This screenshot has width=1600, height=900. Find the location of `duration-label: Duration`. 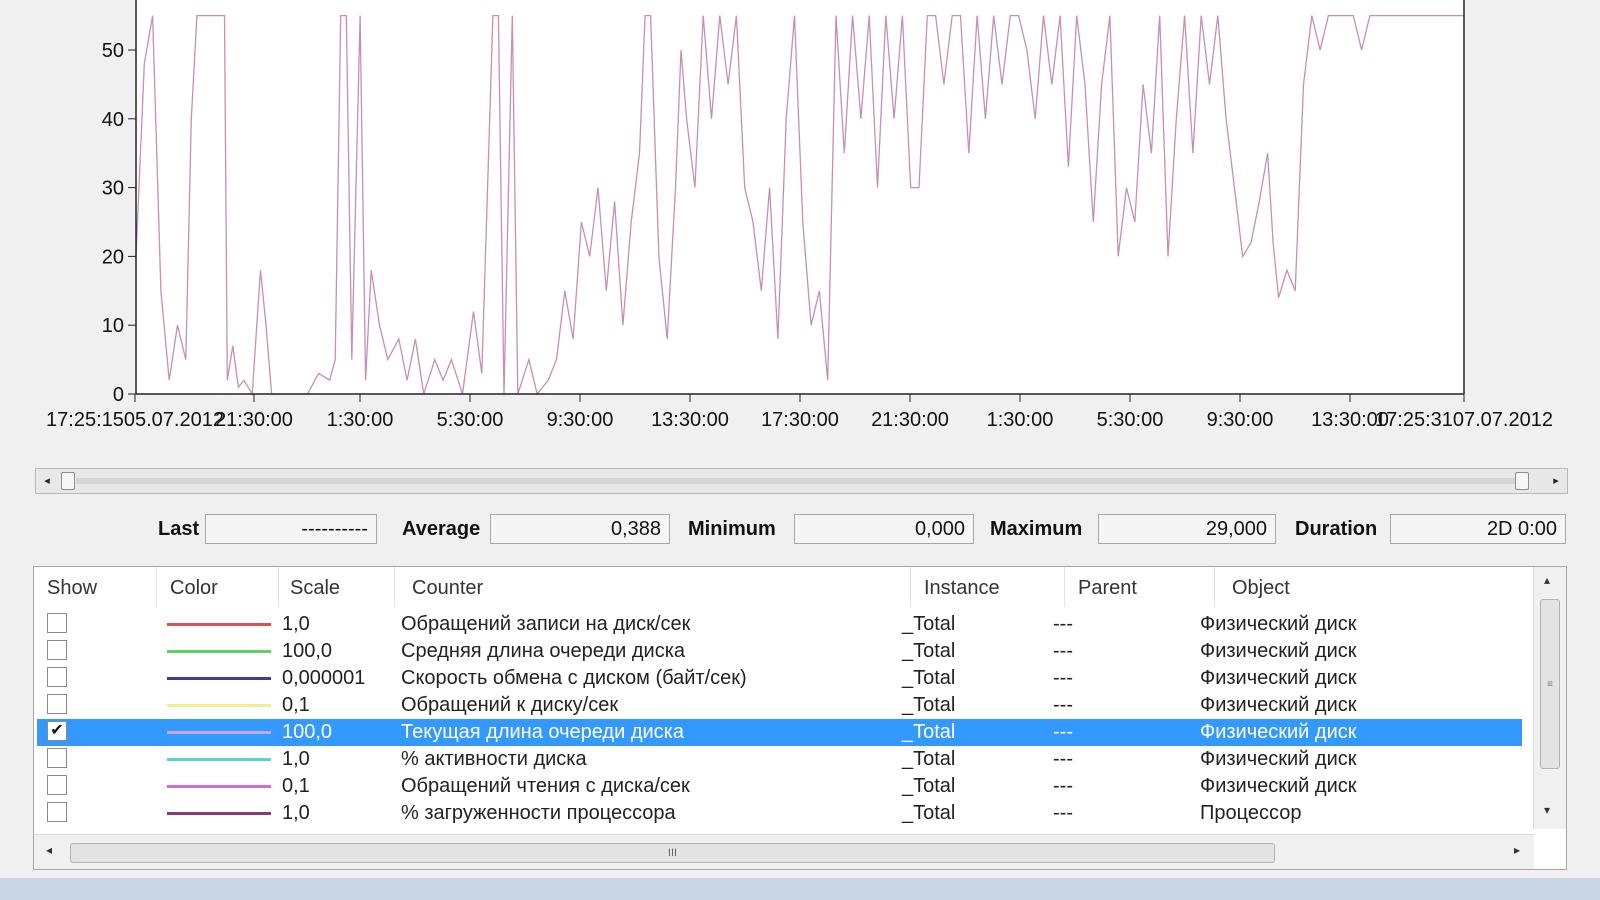

duration-label: Duration is located at coordinates (1336, 529).